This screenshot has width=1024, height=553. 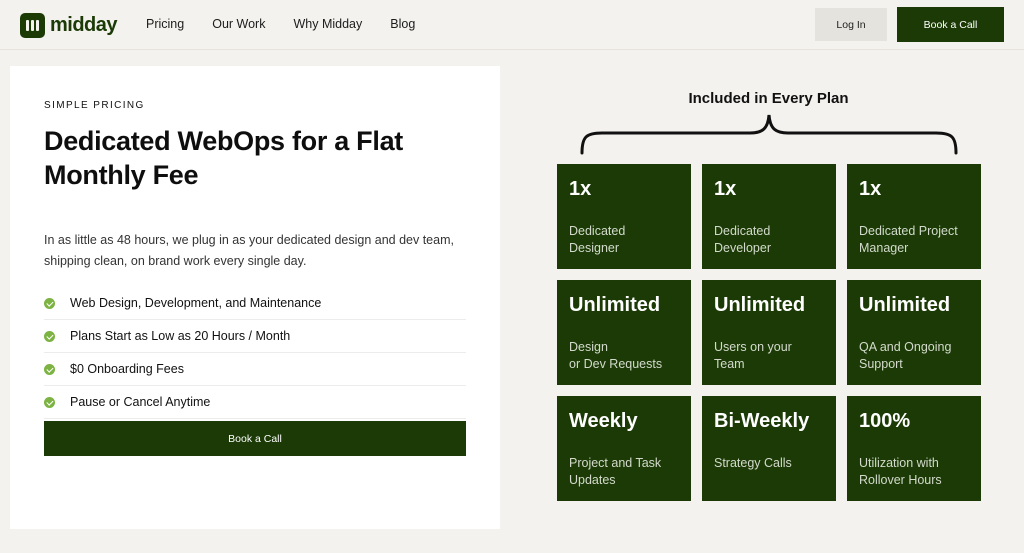 What do you see at coordinates (742, 239) in the screenshot?
I see `tile-description: Dedicated Developer` at bounding box center [742, 239].